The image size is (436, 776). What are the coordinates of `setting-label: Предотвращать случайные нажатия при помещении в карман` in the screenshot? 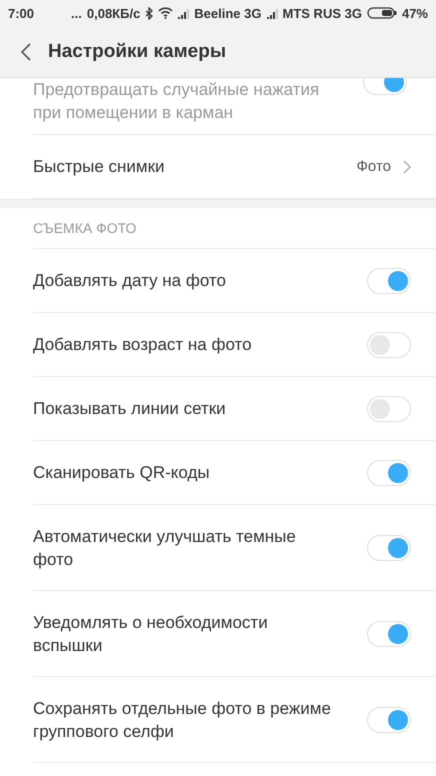 It's located at (176, 101).